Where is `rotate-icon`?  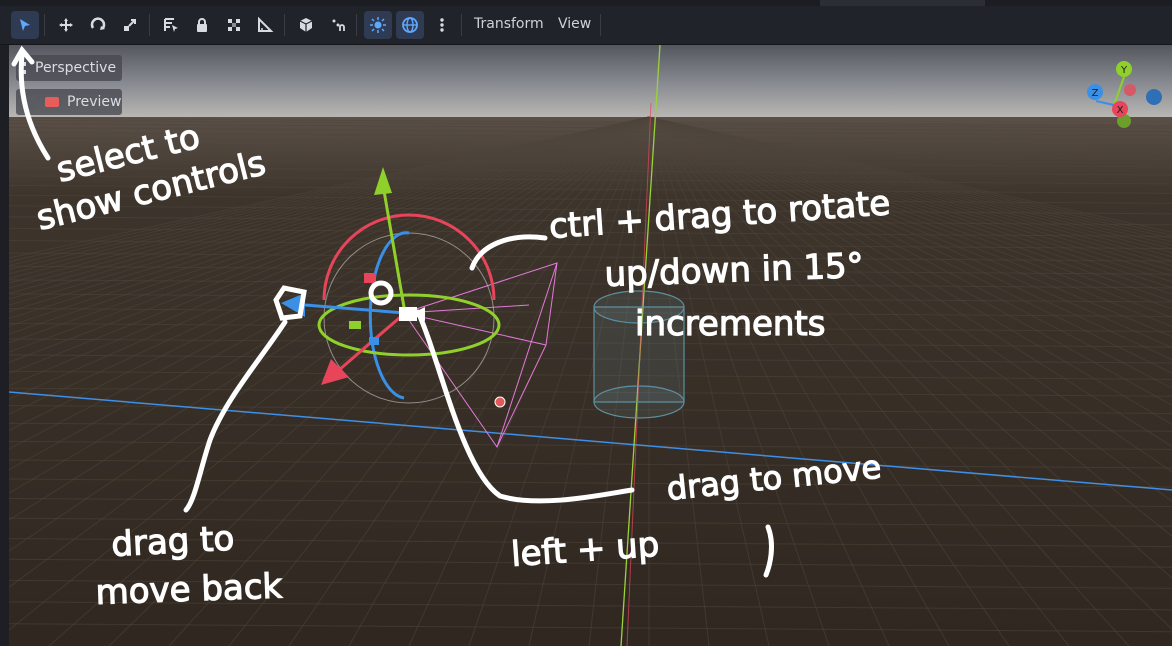 rotate-icon is located at coordinates (98, 23).